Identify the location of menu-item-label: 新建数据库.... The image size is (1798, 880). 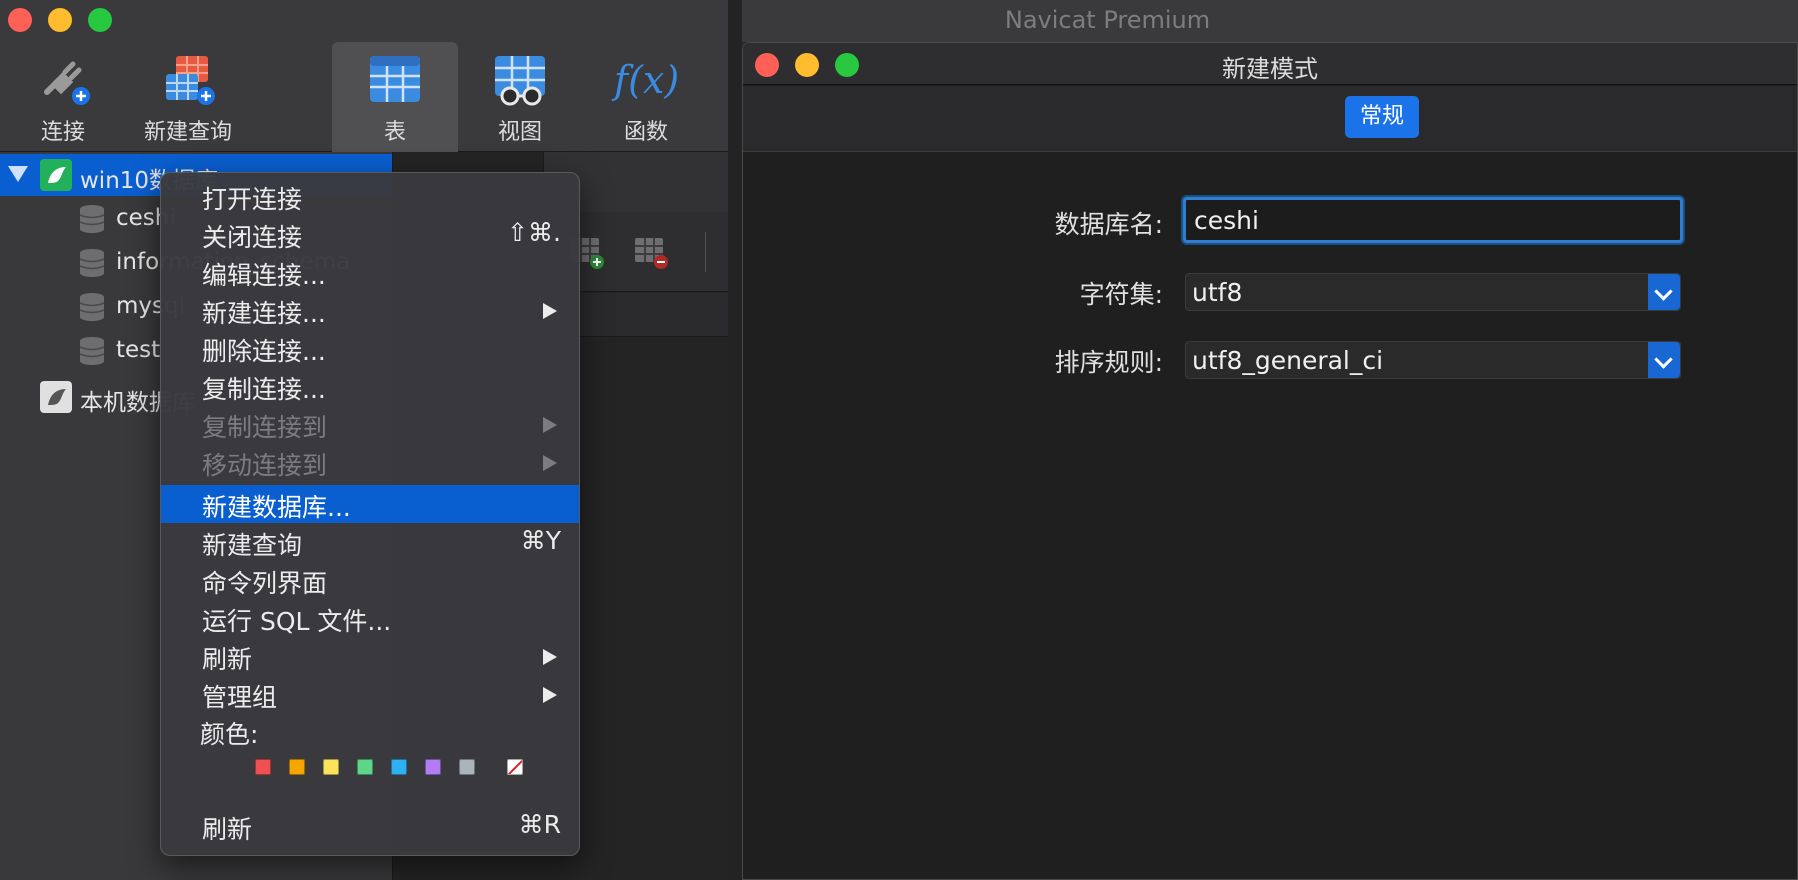
(276, 507).